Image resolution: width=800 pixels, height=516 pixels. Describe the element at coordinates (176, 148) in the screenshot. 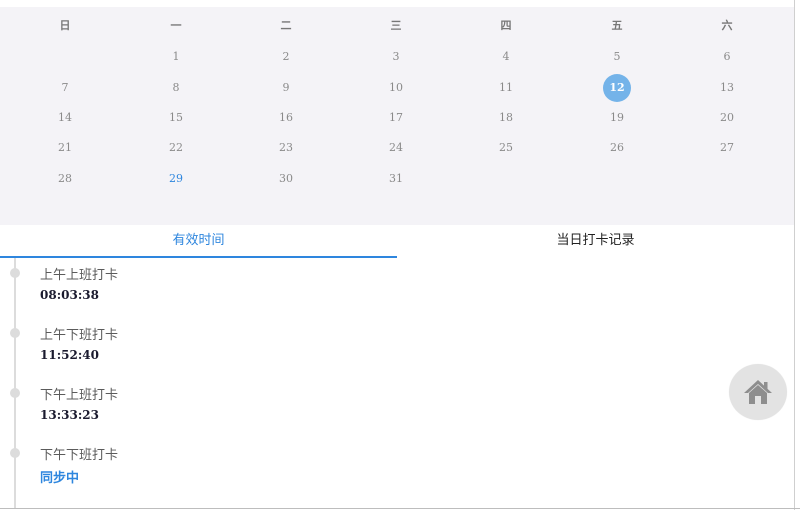

I see `calendar-day: 22` at that location.